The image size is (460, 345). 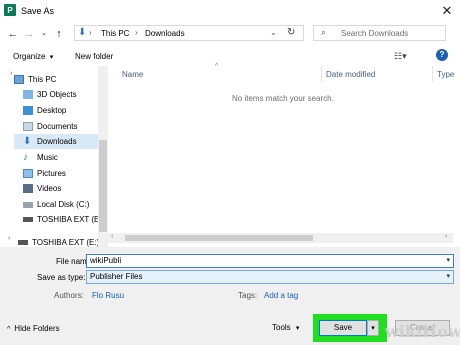 I want to click on save-options-dropdown: ▾, so click(x=373, y=328).